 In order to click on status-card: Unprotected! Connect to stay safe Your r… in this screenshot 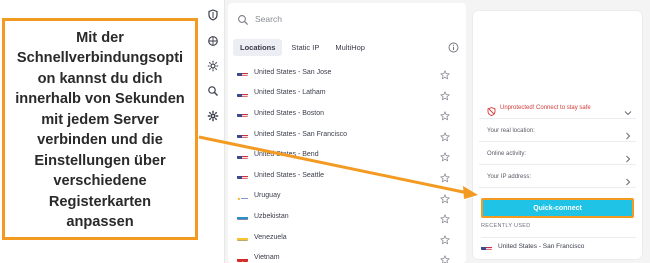, I will do `click(557, 143)`.